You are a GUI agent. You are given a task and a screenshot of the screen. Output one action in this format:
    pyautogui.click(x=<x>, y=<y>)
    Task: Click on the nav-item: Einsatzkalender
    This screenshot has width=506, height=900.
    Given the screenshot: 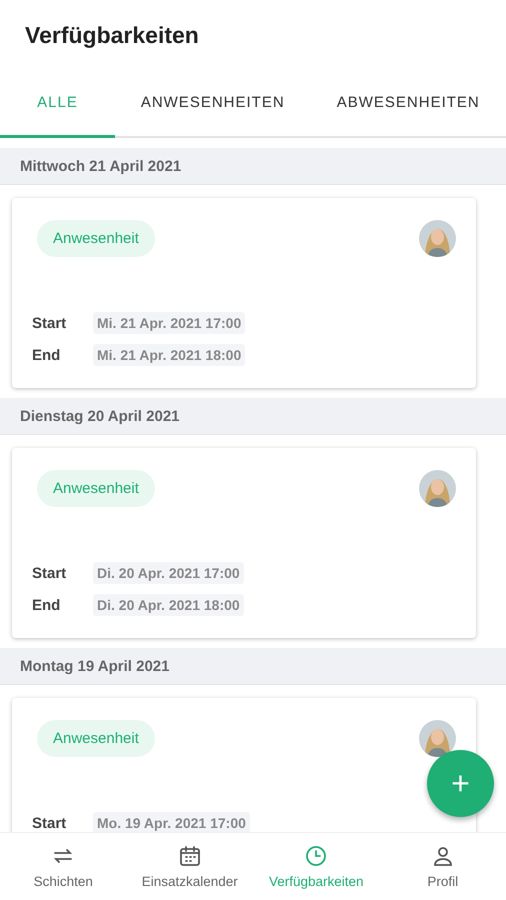 What is the action you would take?
    pyautogui.click(x=189, y=866)
    